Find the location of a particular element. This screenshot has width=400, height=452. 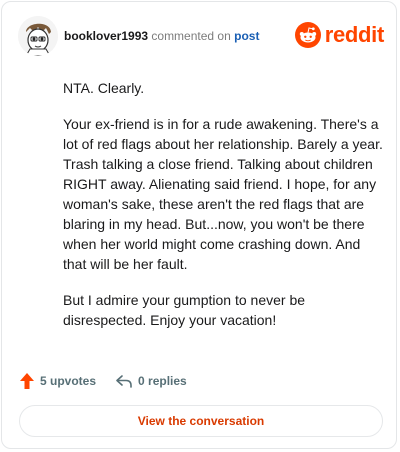

replies-button: 0 replies is located at coordinates (151, 381).